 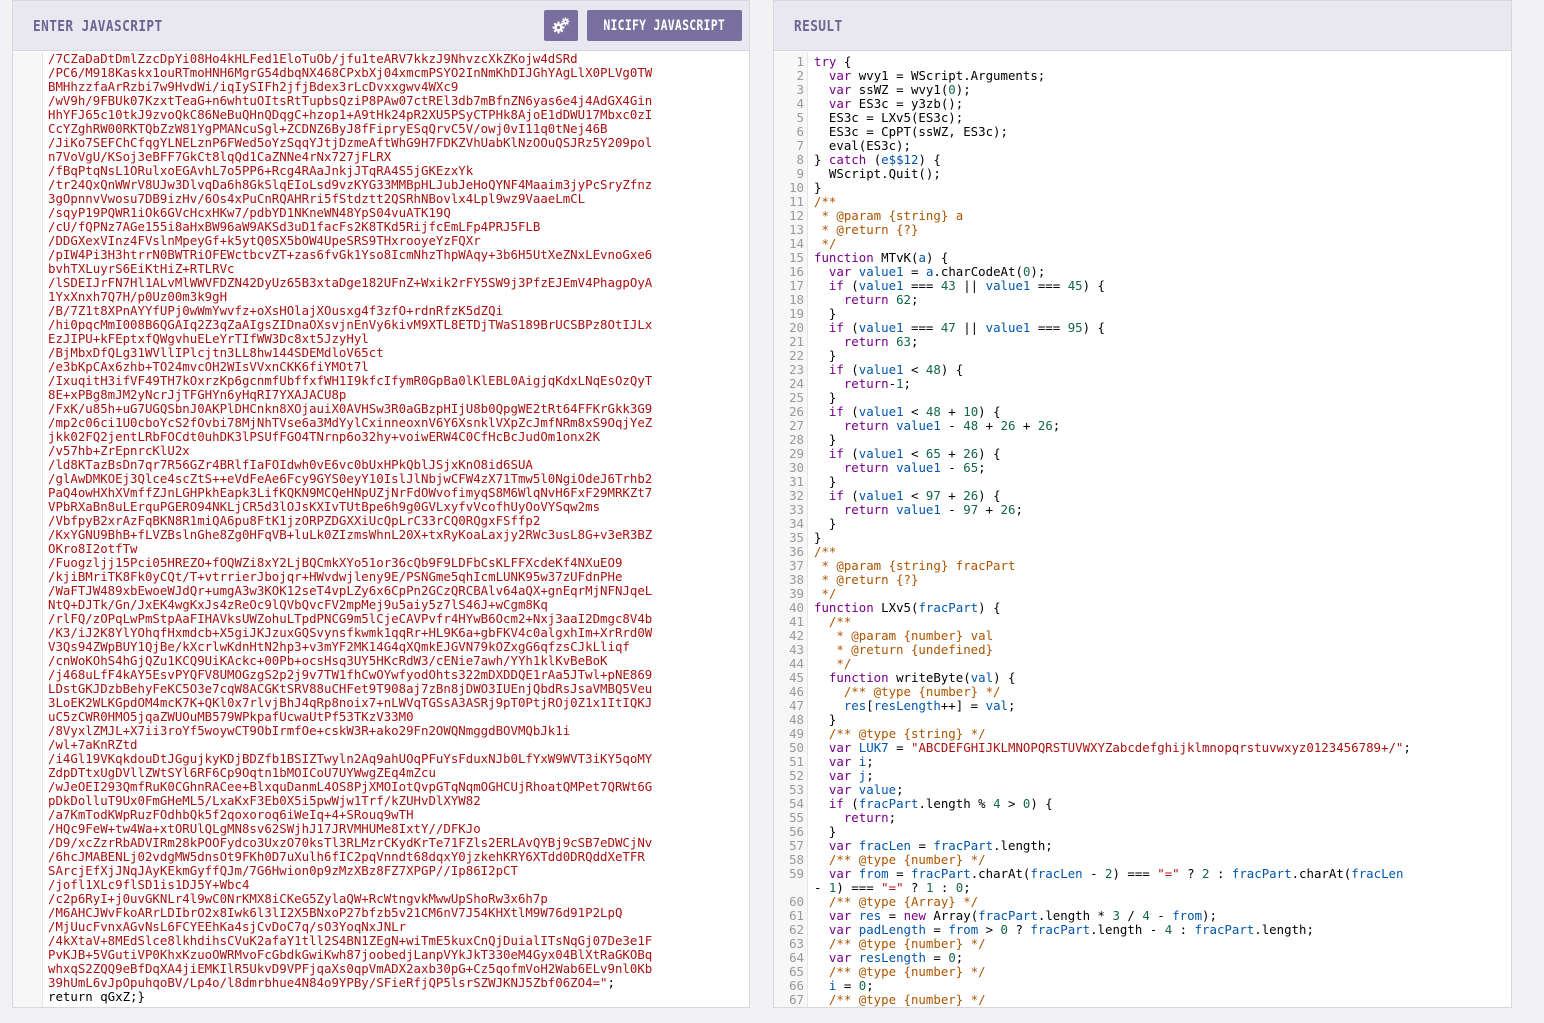 I want to click on input-code-line: bvhTXLuyrS6EiKtHiZ+RTLRVc, so click(x=141, y=268).